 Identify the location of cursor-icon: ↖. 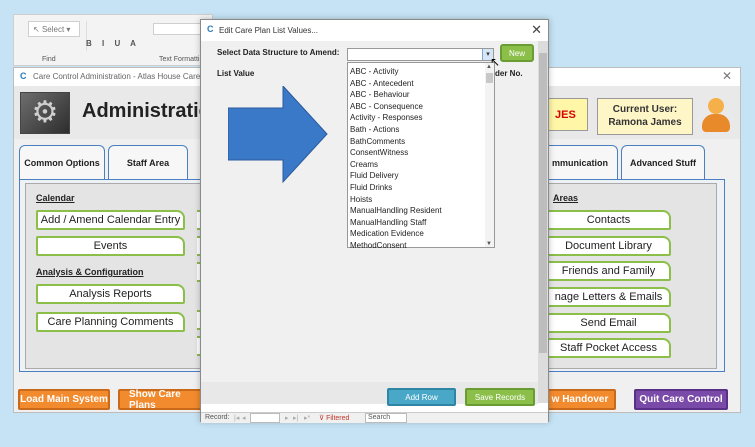
(36, 29).